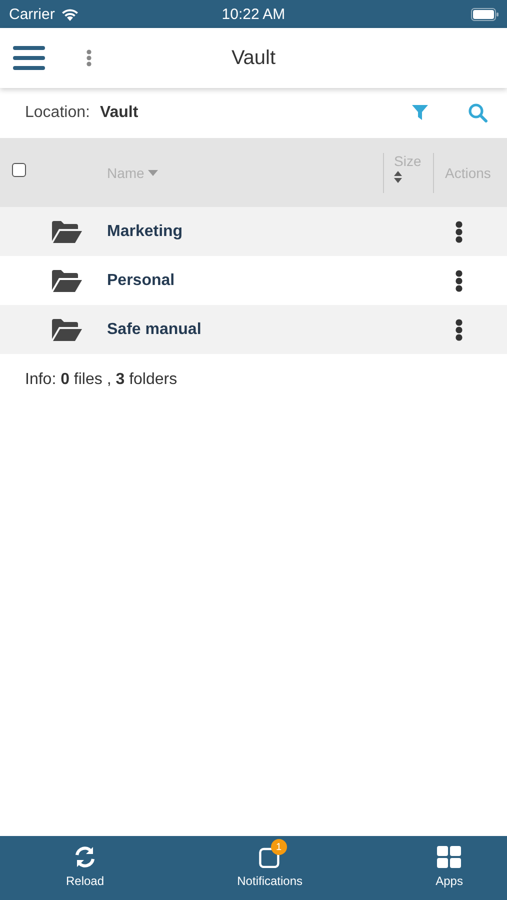 The image size is (507, 900). I want to click on page-title: Vault, so click(253, 58).